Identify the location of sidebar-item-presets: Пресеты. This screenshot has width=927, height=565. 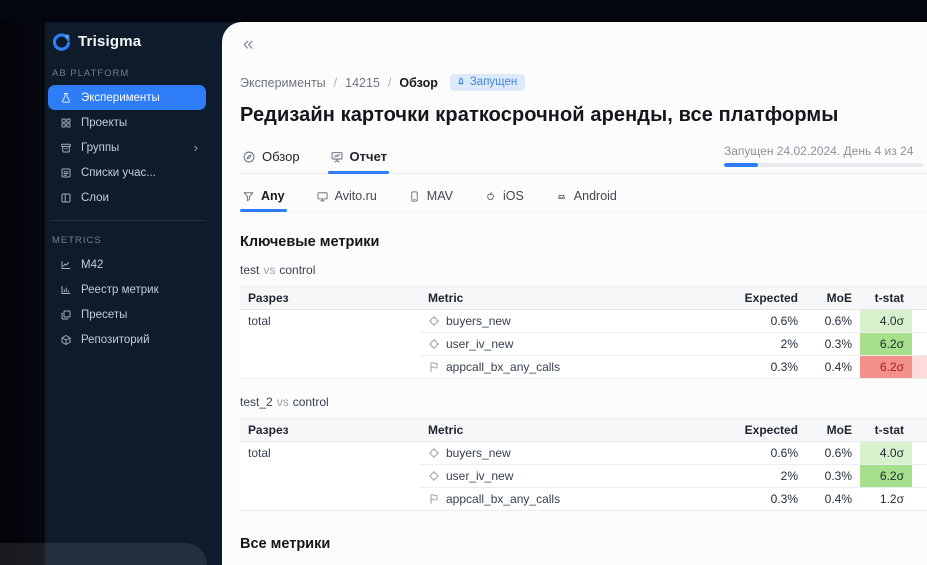
(127, 314).